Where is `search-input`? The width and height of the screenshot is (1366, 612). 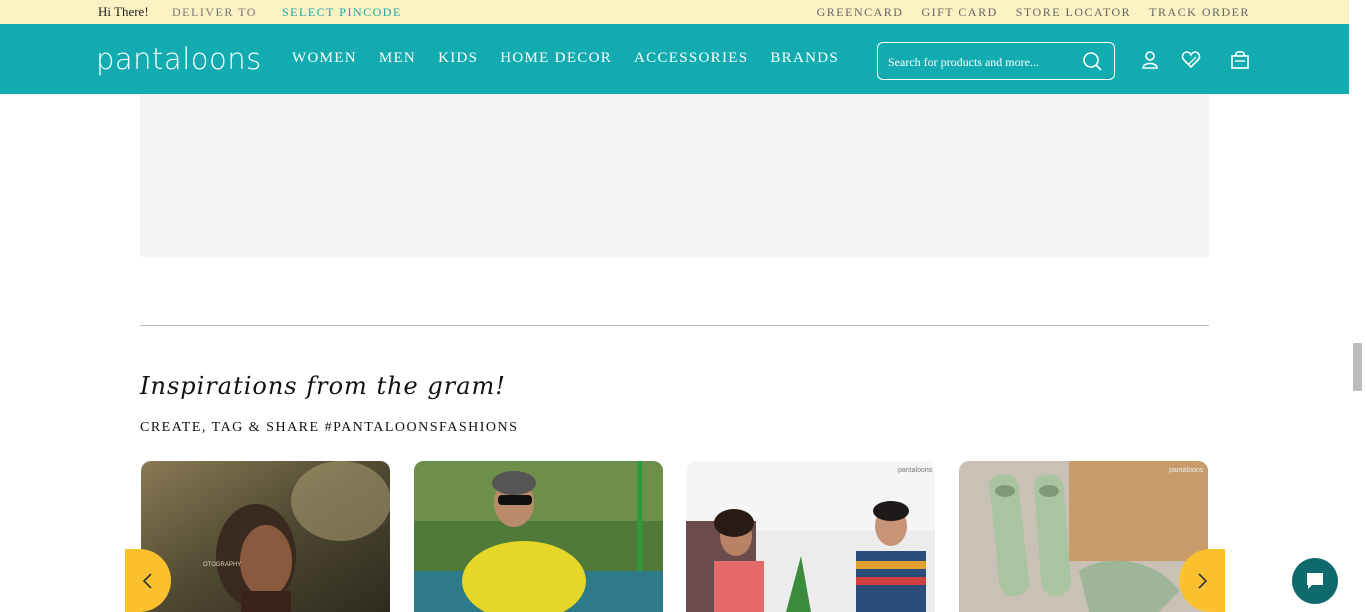
search-input is located at coordinates (978, 62).